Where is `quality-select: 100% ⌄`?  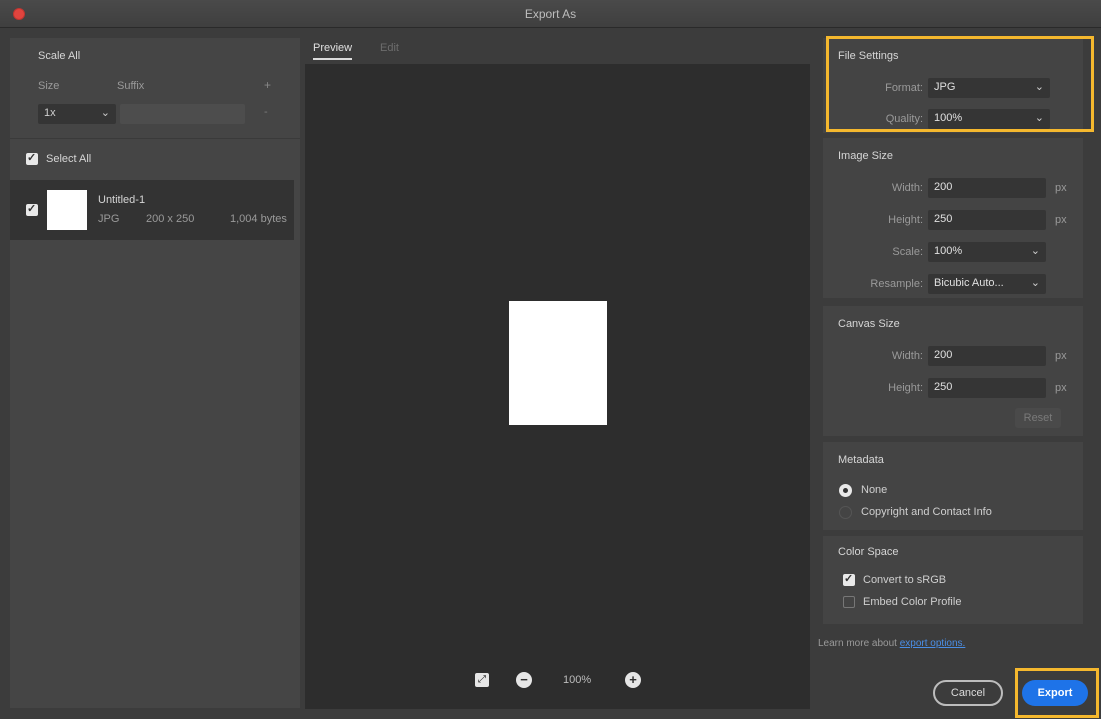
quality-select: 100% ⌄ is located at coordinates (989, 119).